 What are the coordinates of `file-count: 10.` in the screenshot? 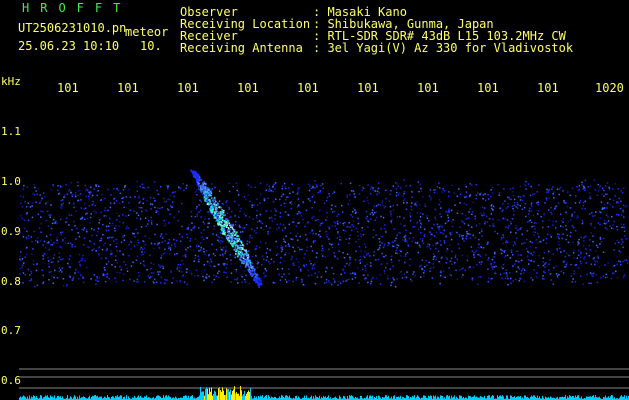 It's located at (151, 46).